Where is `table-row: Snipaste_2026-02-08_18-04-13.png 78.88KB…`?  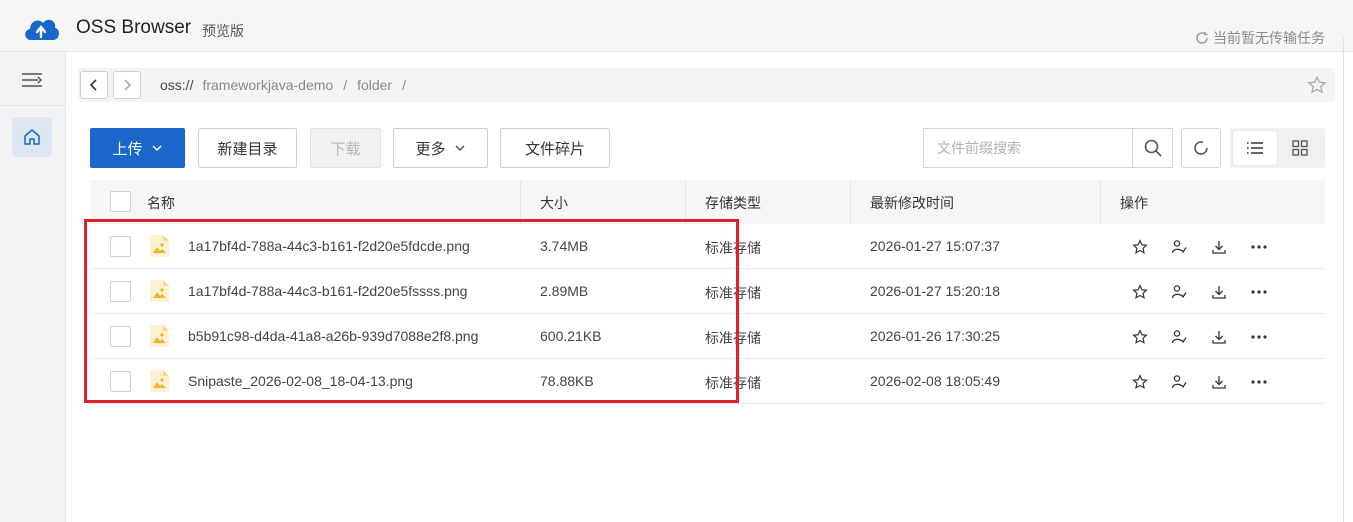
table-row: Snipaste_2026-02-08_18-04-13.png 78.88KB… is located at coordinates (707, 381).